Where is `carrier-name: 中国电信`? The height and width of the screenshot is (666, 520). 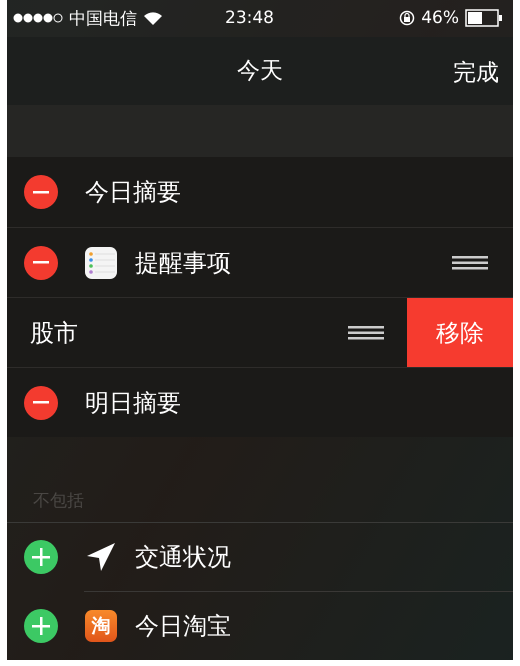
carrier-name: 中国电信 is located at coordinates (103, 19).